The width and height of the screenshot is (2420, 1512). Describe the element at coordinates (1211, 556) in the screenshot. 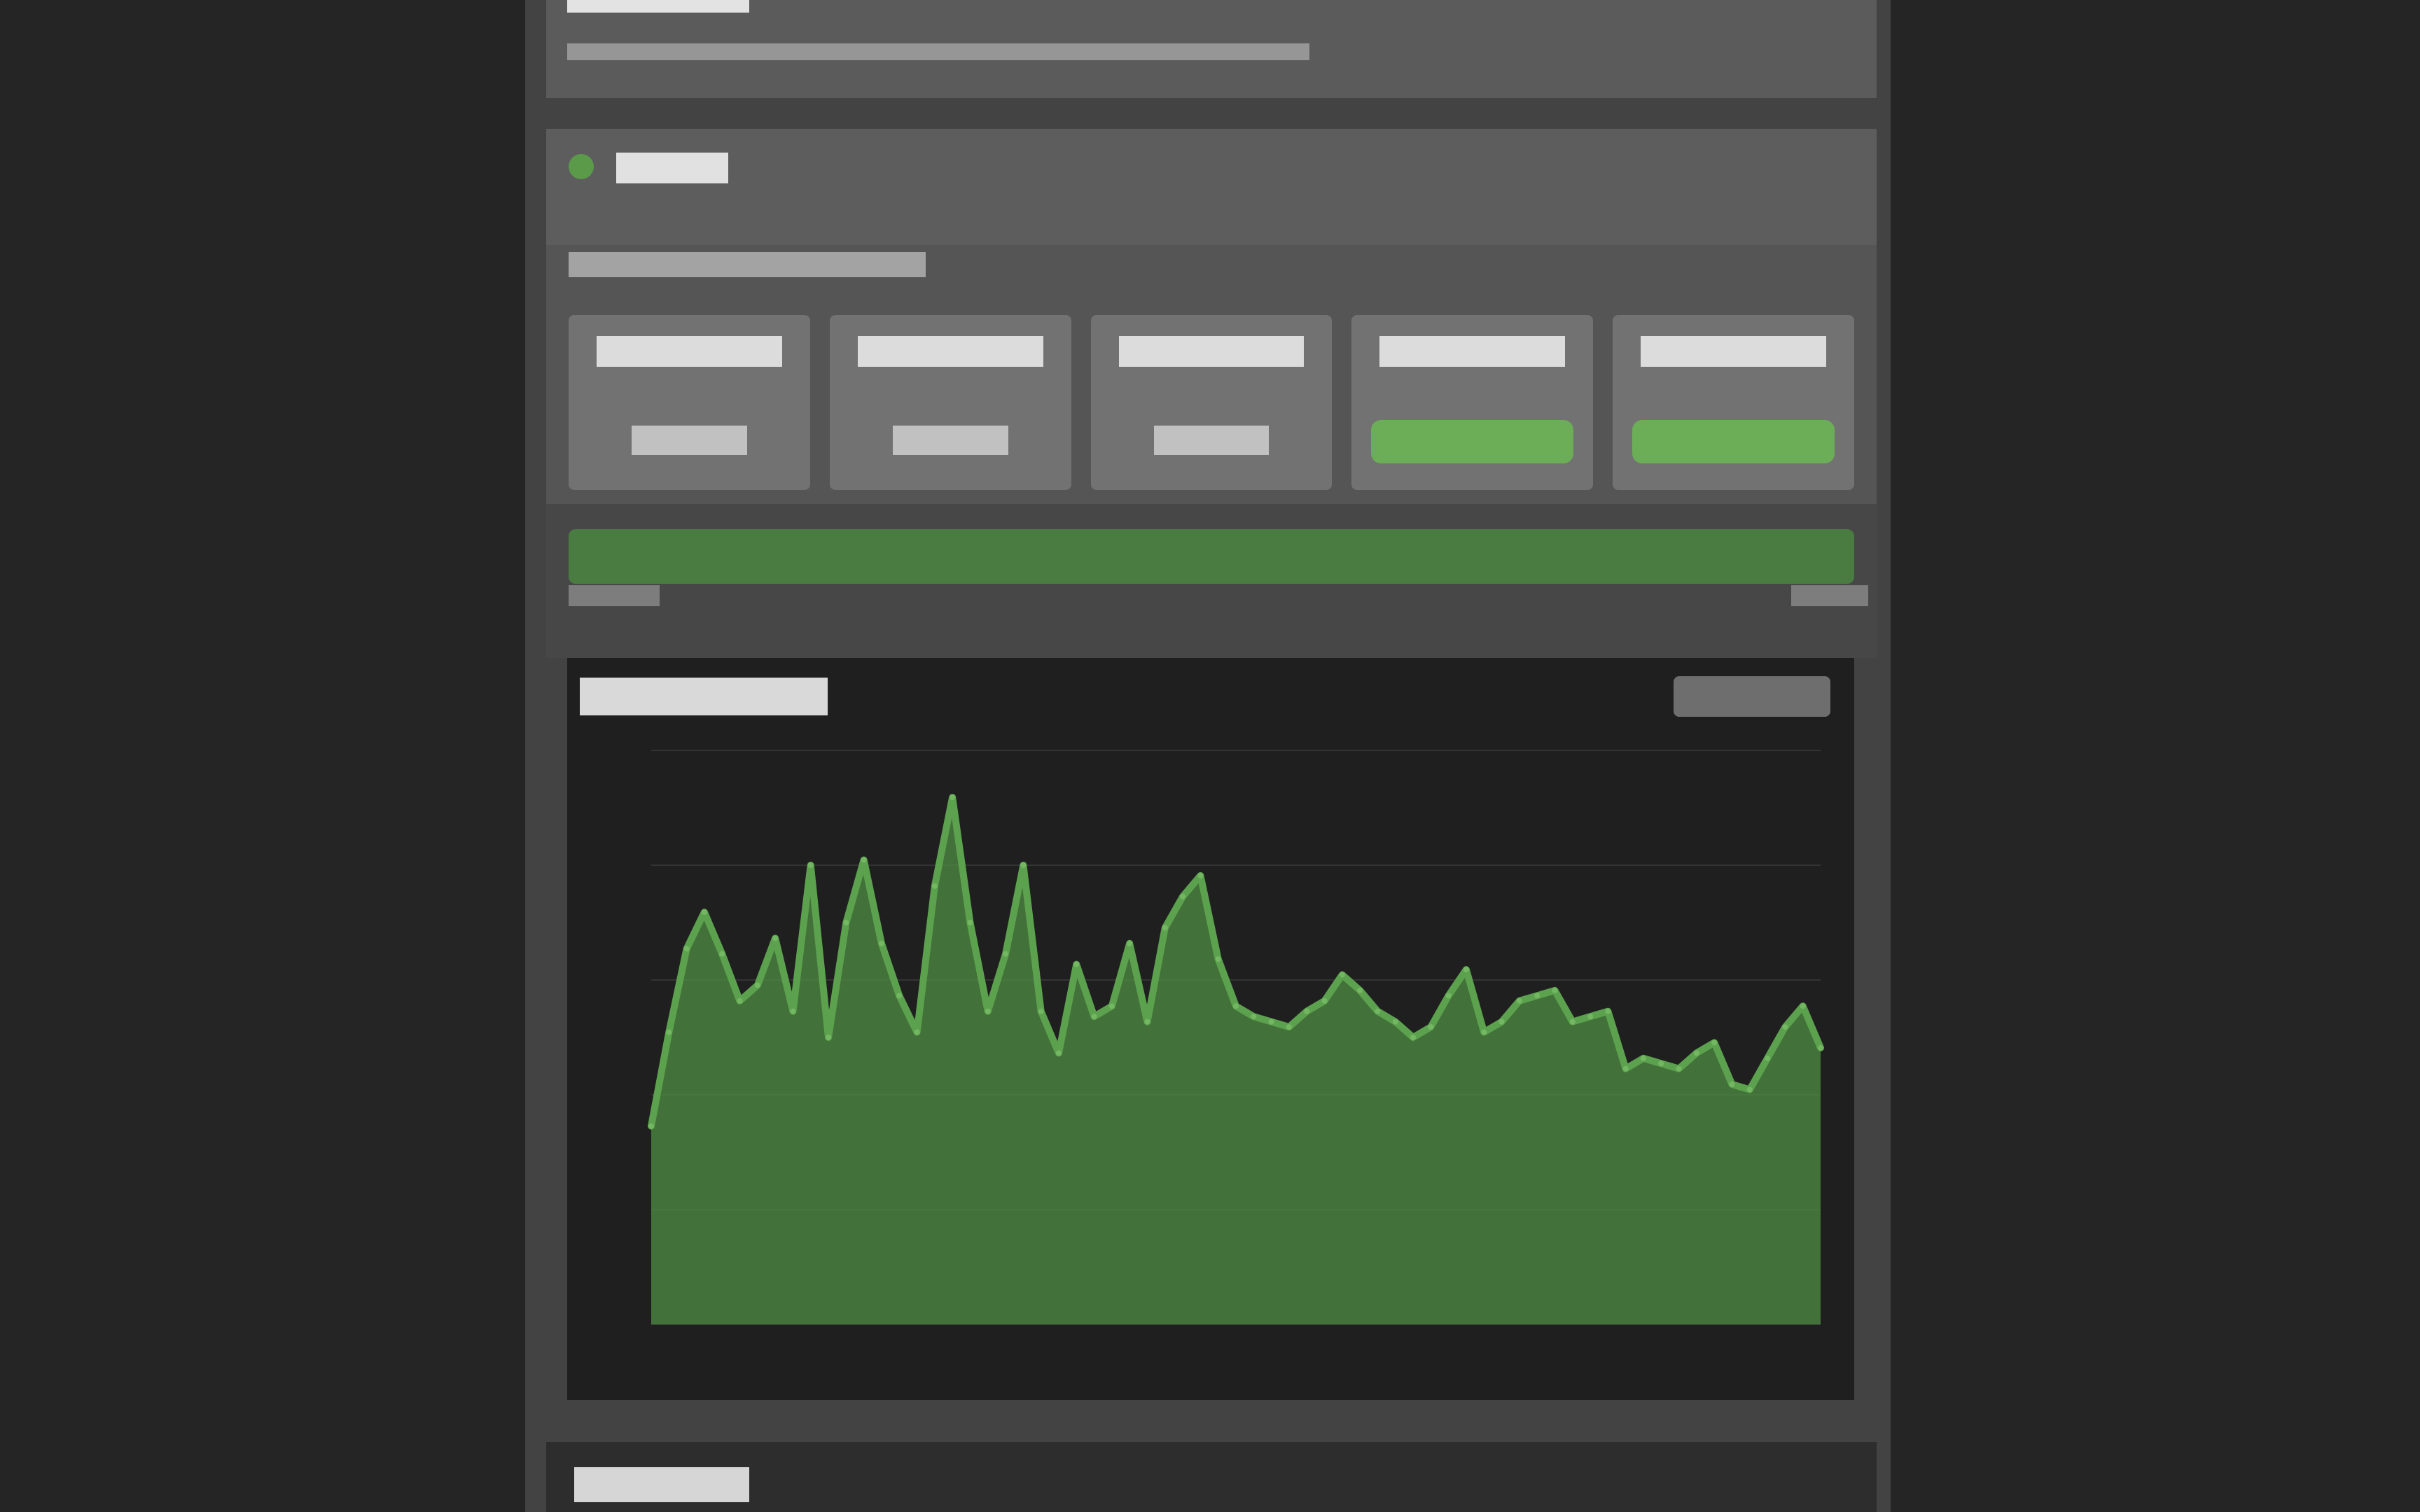

I see `progress-bar` at that location.